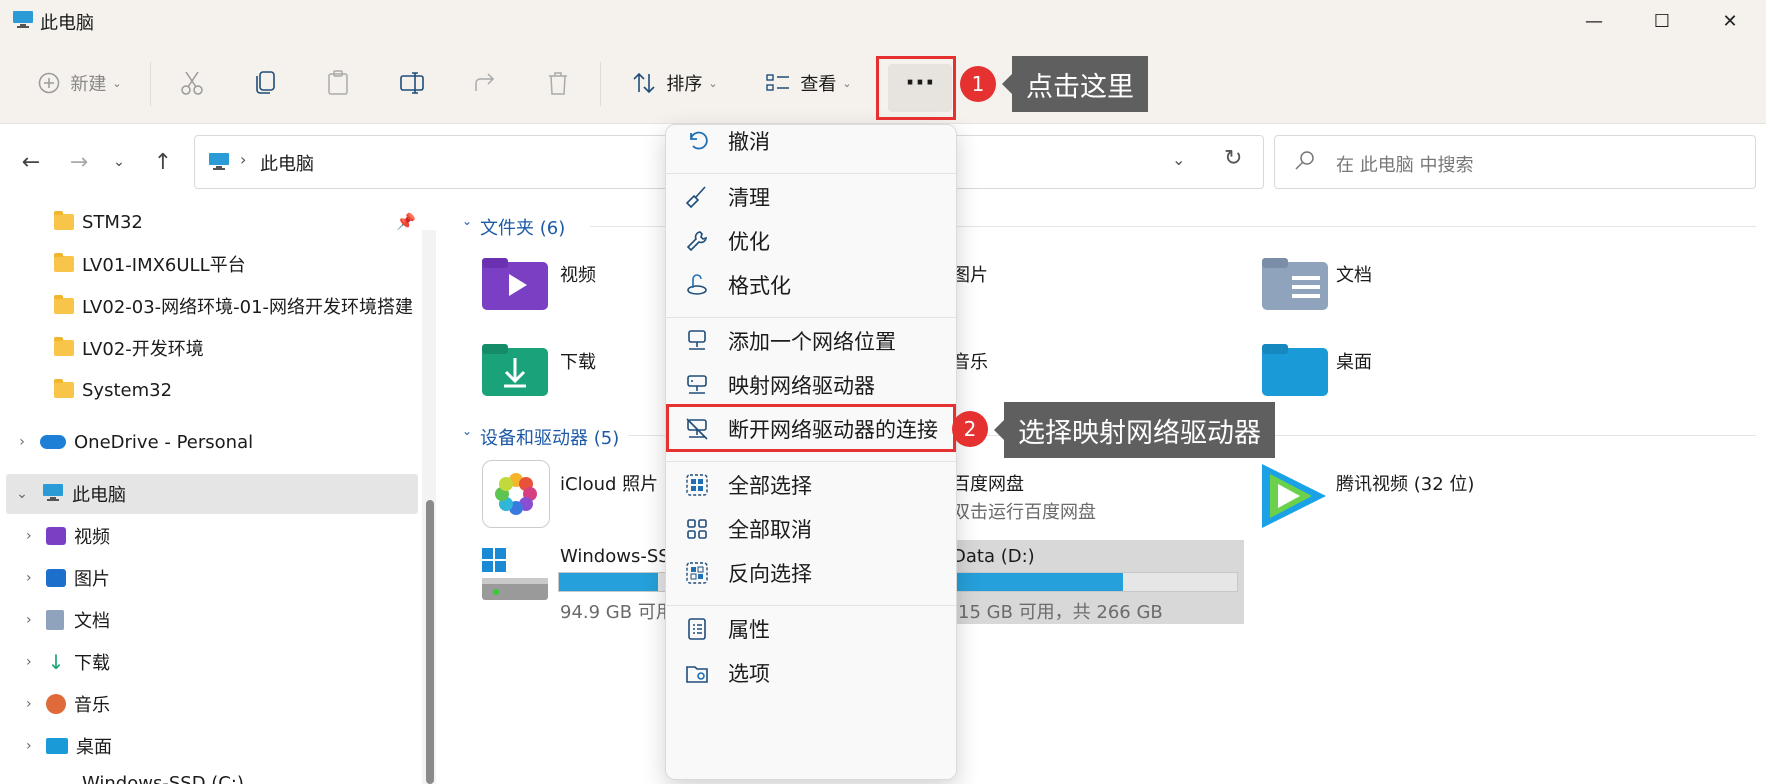 This screenshot has height=784, width=1766. Describe the element at coordinates (811, 241) in the screenshot. I see `menu-item-wrench: 优化` at that location.